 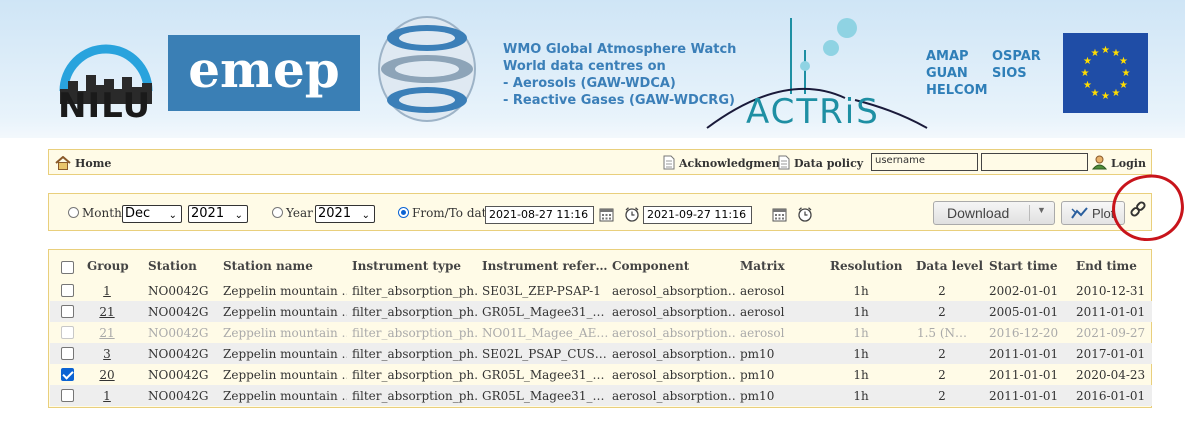 I want to click on org-name: AMAP, so click(x=947, y=56).